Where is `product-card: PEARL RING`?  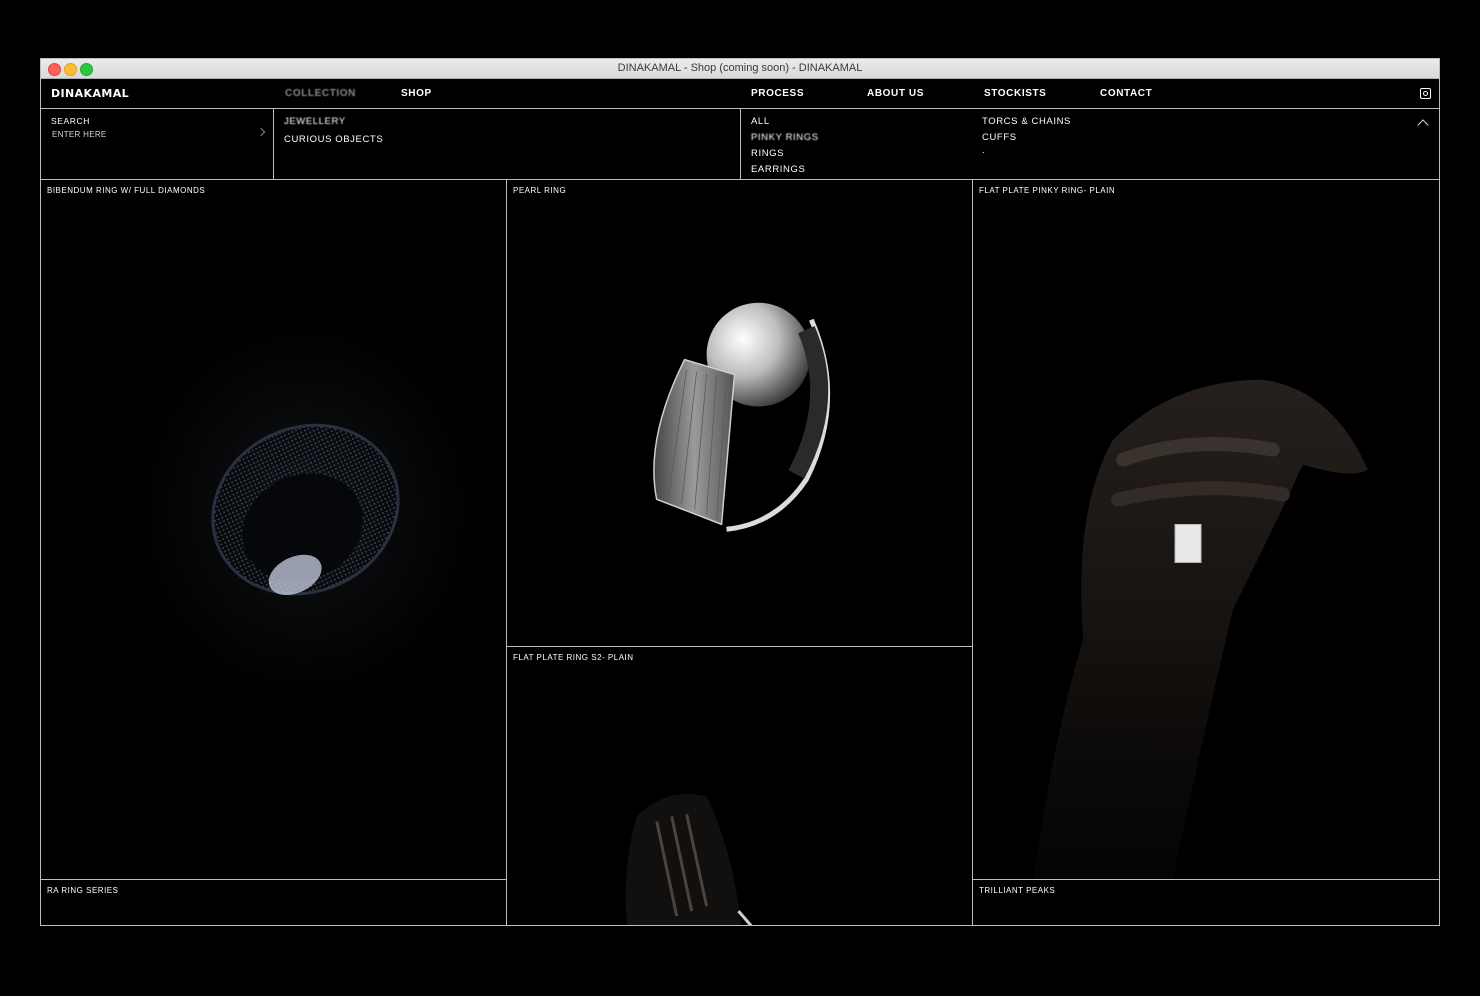
product-card: PEARL RING is located at coordinates (740, 413).